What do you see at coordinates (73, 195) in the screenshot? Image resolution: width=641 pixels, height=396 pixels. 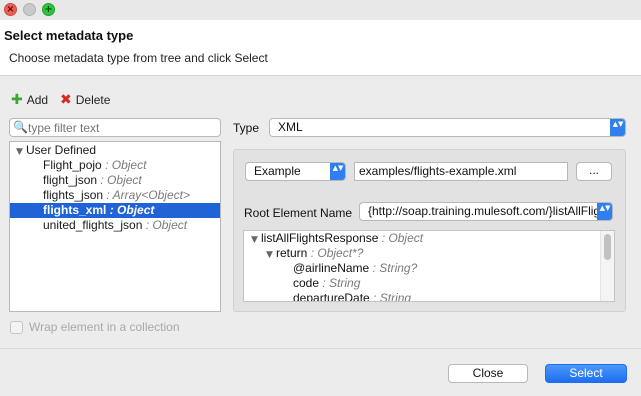 I see `tree-item-name: flights_json` at bounding box center [73, 195].